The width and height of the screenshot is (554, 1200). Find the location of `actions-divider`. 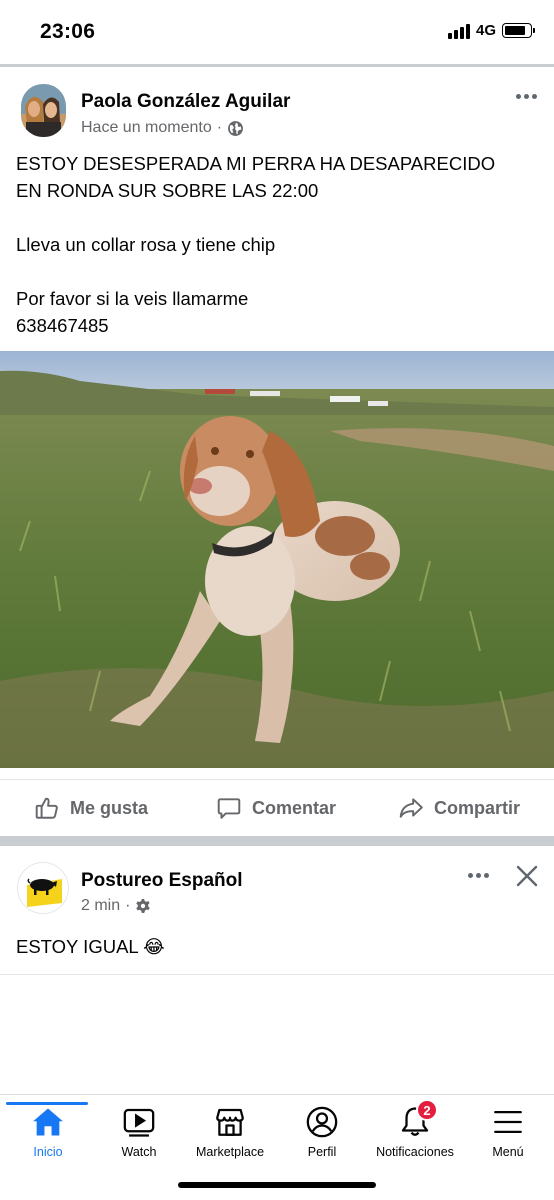

actions-divider is located at coordinates (277, 779).